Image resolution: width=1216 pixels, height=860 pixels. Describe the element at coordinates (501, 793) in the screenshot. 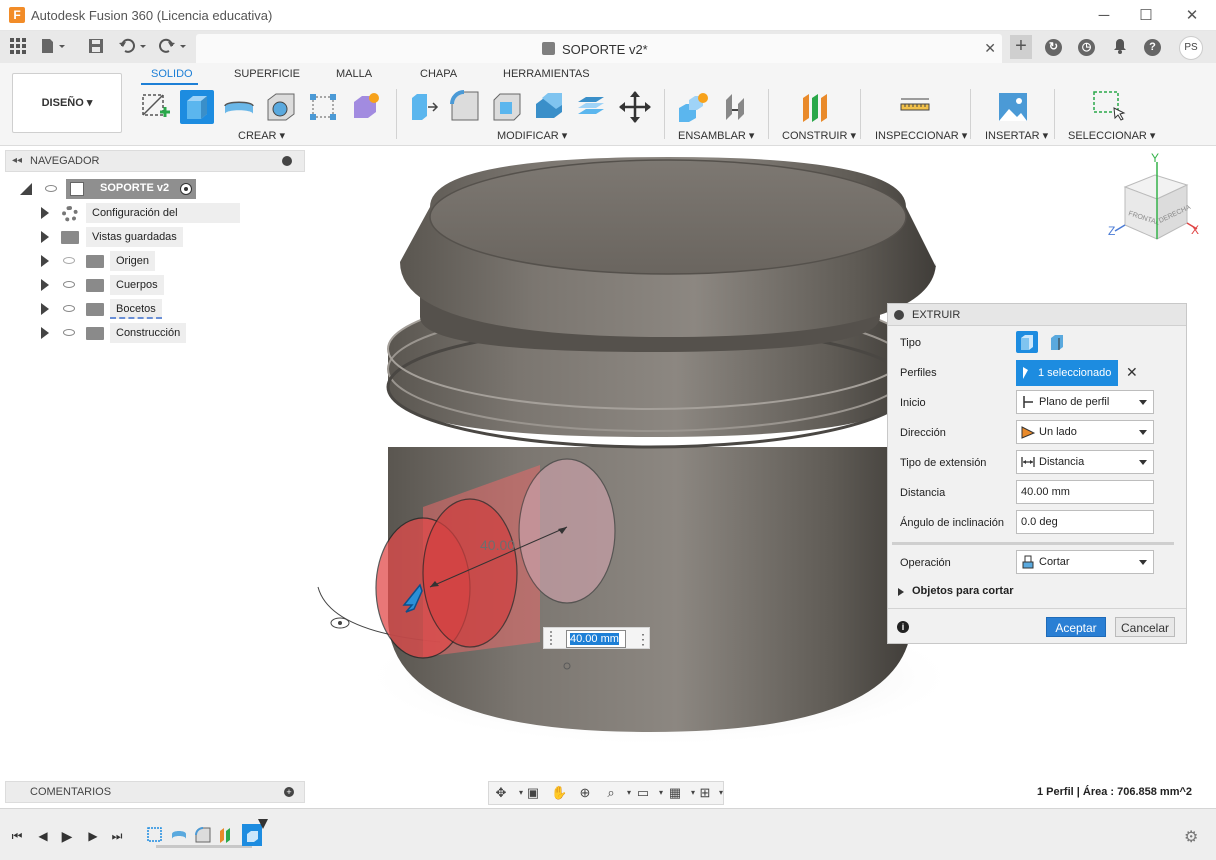

I see `orbit-icon: ✥` at that location.